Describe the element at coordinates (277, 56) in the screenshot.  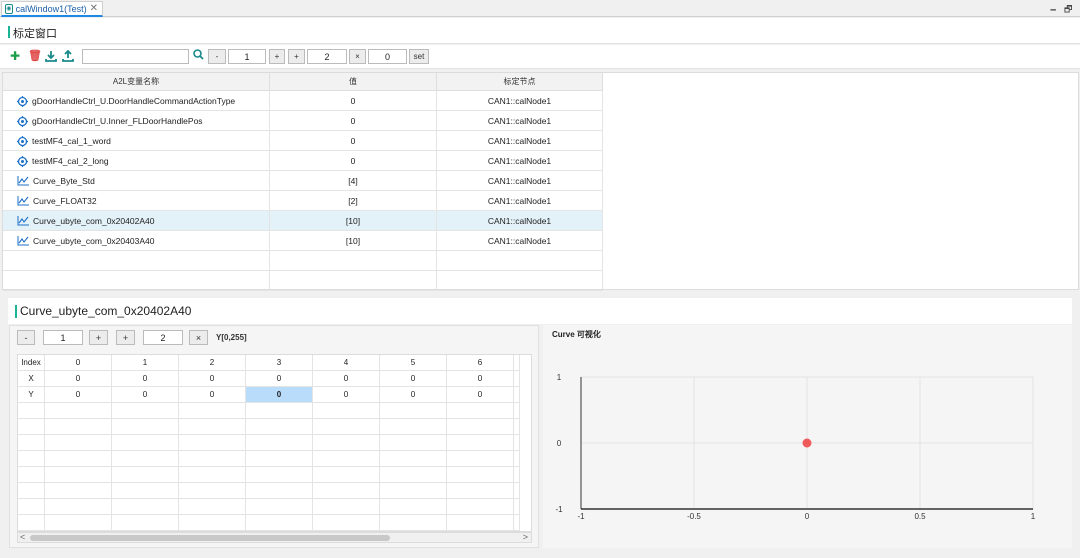
I see `increment-button: +` at that location.